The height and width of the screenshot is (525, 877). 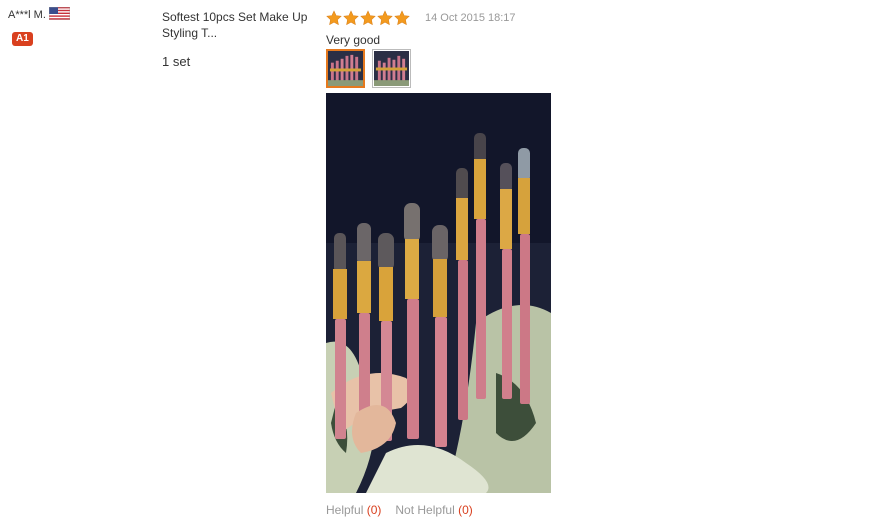 I want to click on star-rating, so click(x=368, y=18).